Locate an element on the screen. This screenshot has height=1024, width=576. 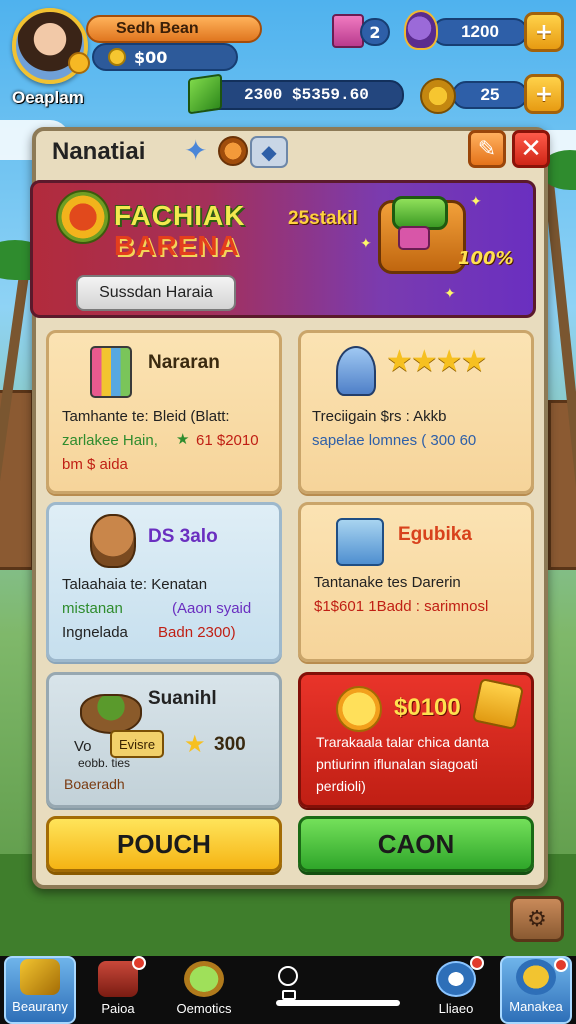
resource-counter: 1200 is located at coordinates (480, 32).